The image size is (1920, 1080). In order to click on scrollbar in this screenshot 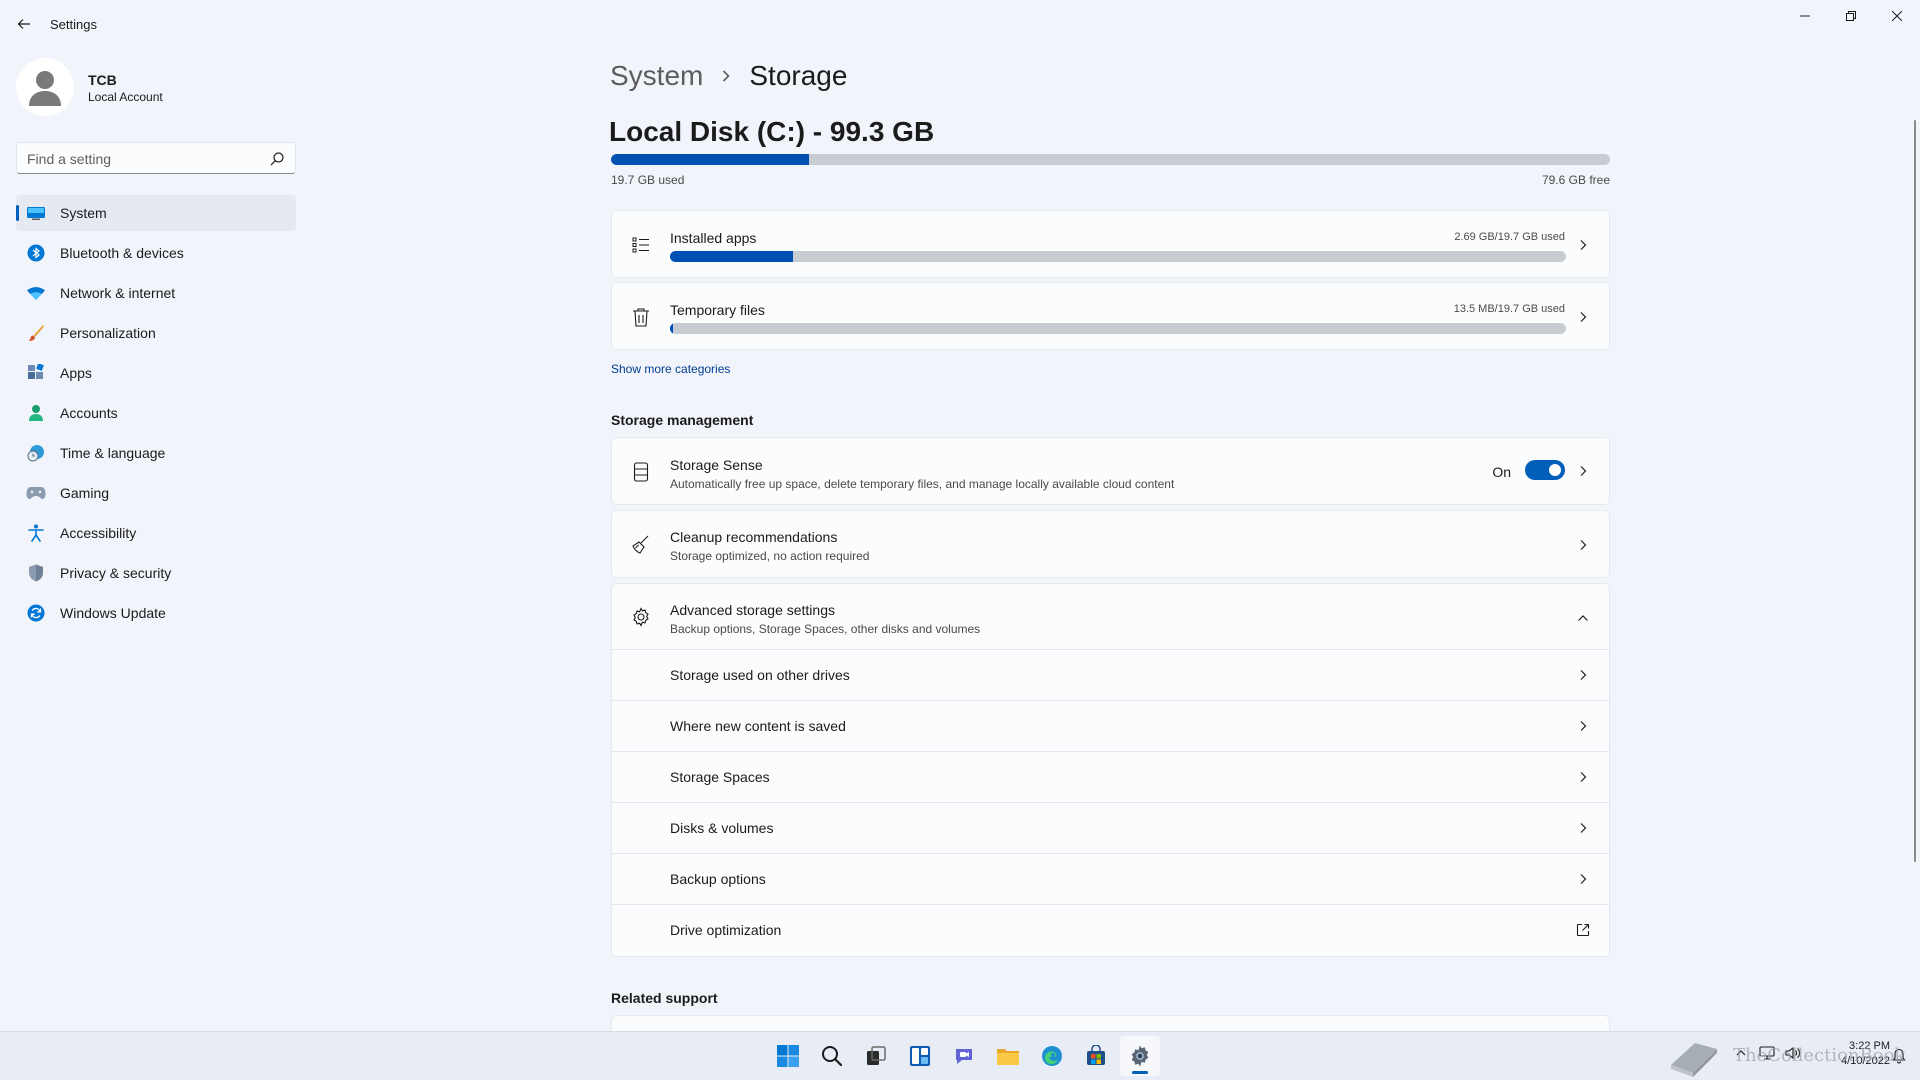, I will do `click(1915, 491)`.